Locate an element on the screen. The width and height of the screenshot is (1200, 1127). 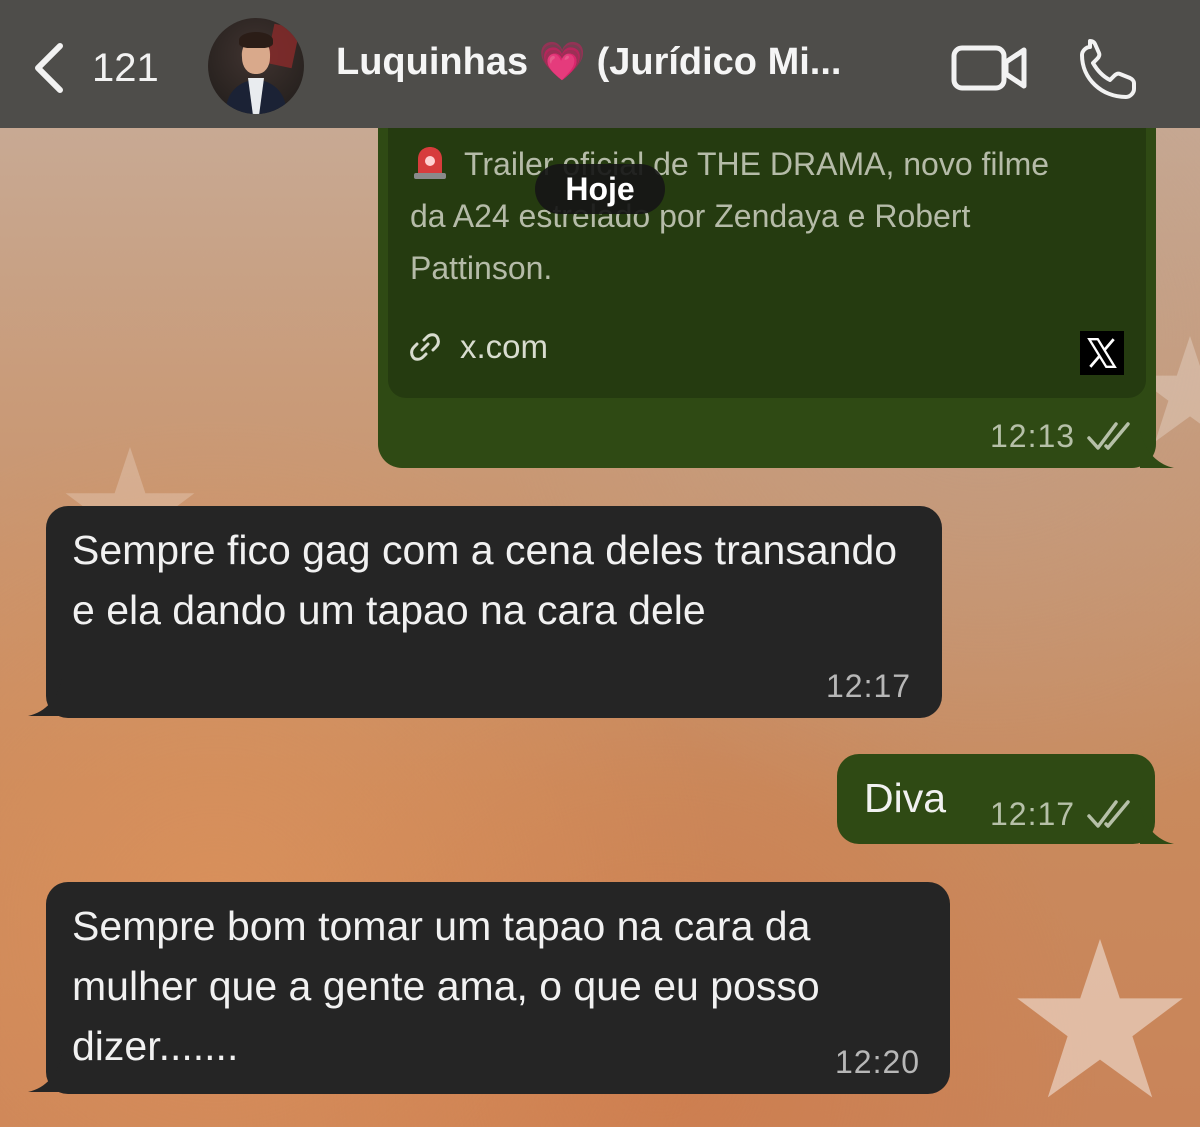
message-time: 12:13 is located at coordinates (1033, 436).